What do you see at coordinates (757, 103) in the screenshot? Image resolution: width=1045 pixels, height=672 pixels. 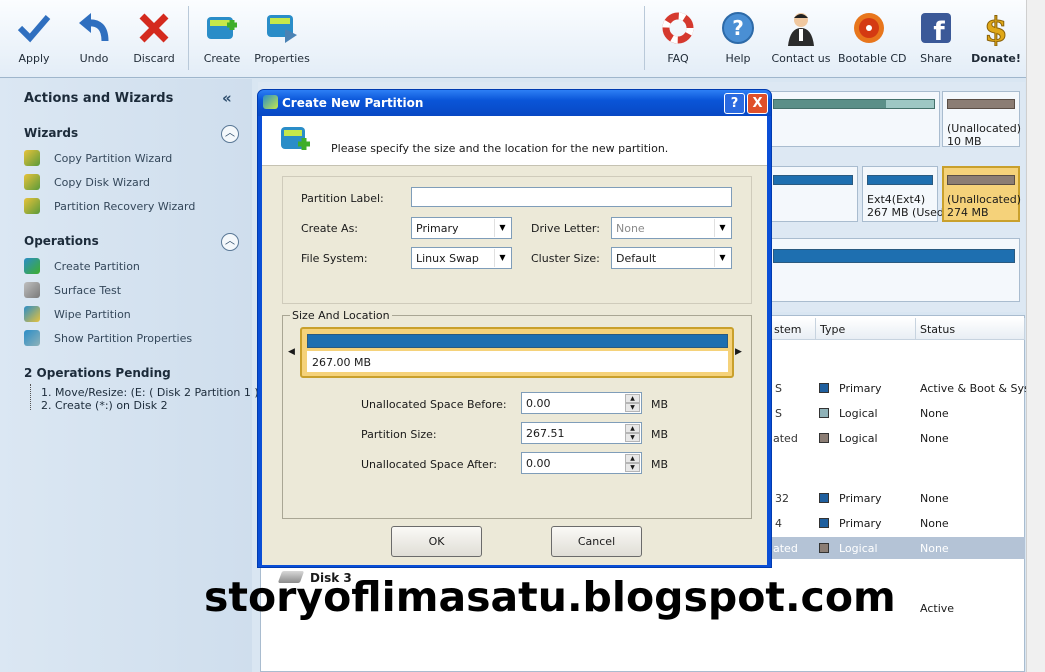 I see `close-button: X` at bounding box center [757, 103].